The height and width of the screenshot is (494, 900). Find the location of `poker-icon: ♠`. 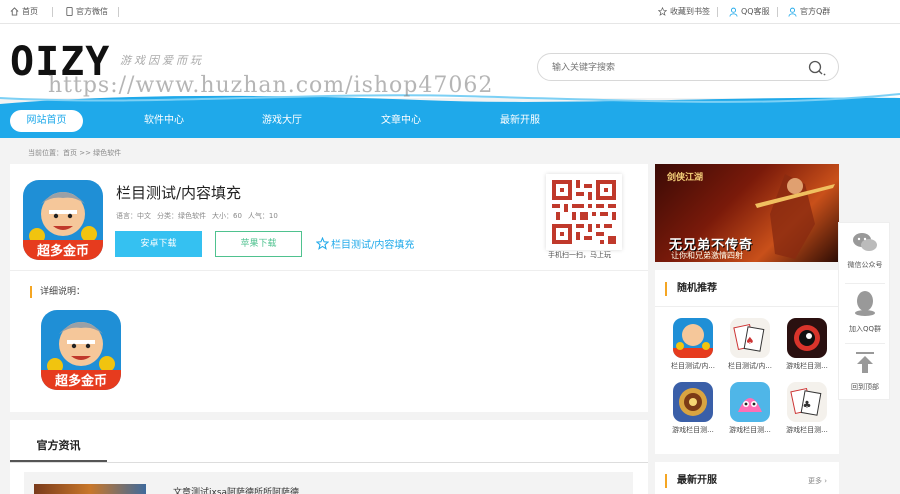

poker-icon: ♠ is located at coordinates (750, 338).